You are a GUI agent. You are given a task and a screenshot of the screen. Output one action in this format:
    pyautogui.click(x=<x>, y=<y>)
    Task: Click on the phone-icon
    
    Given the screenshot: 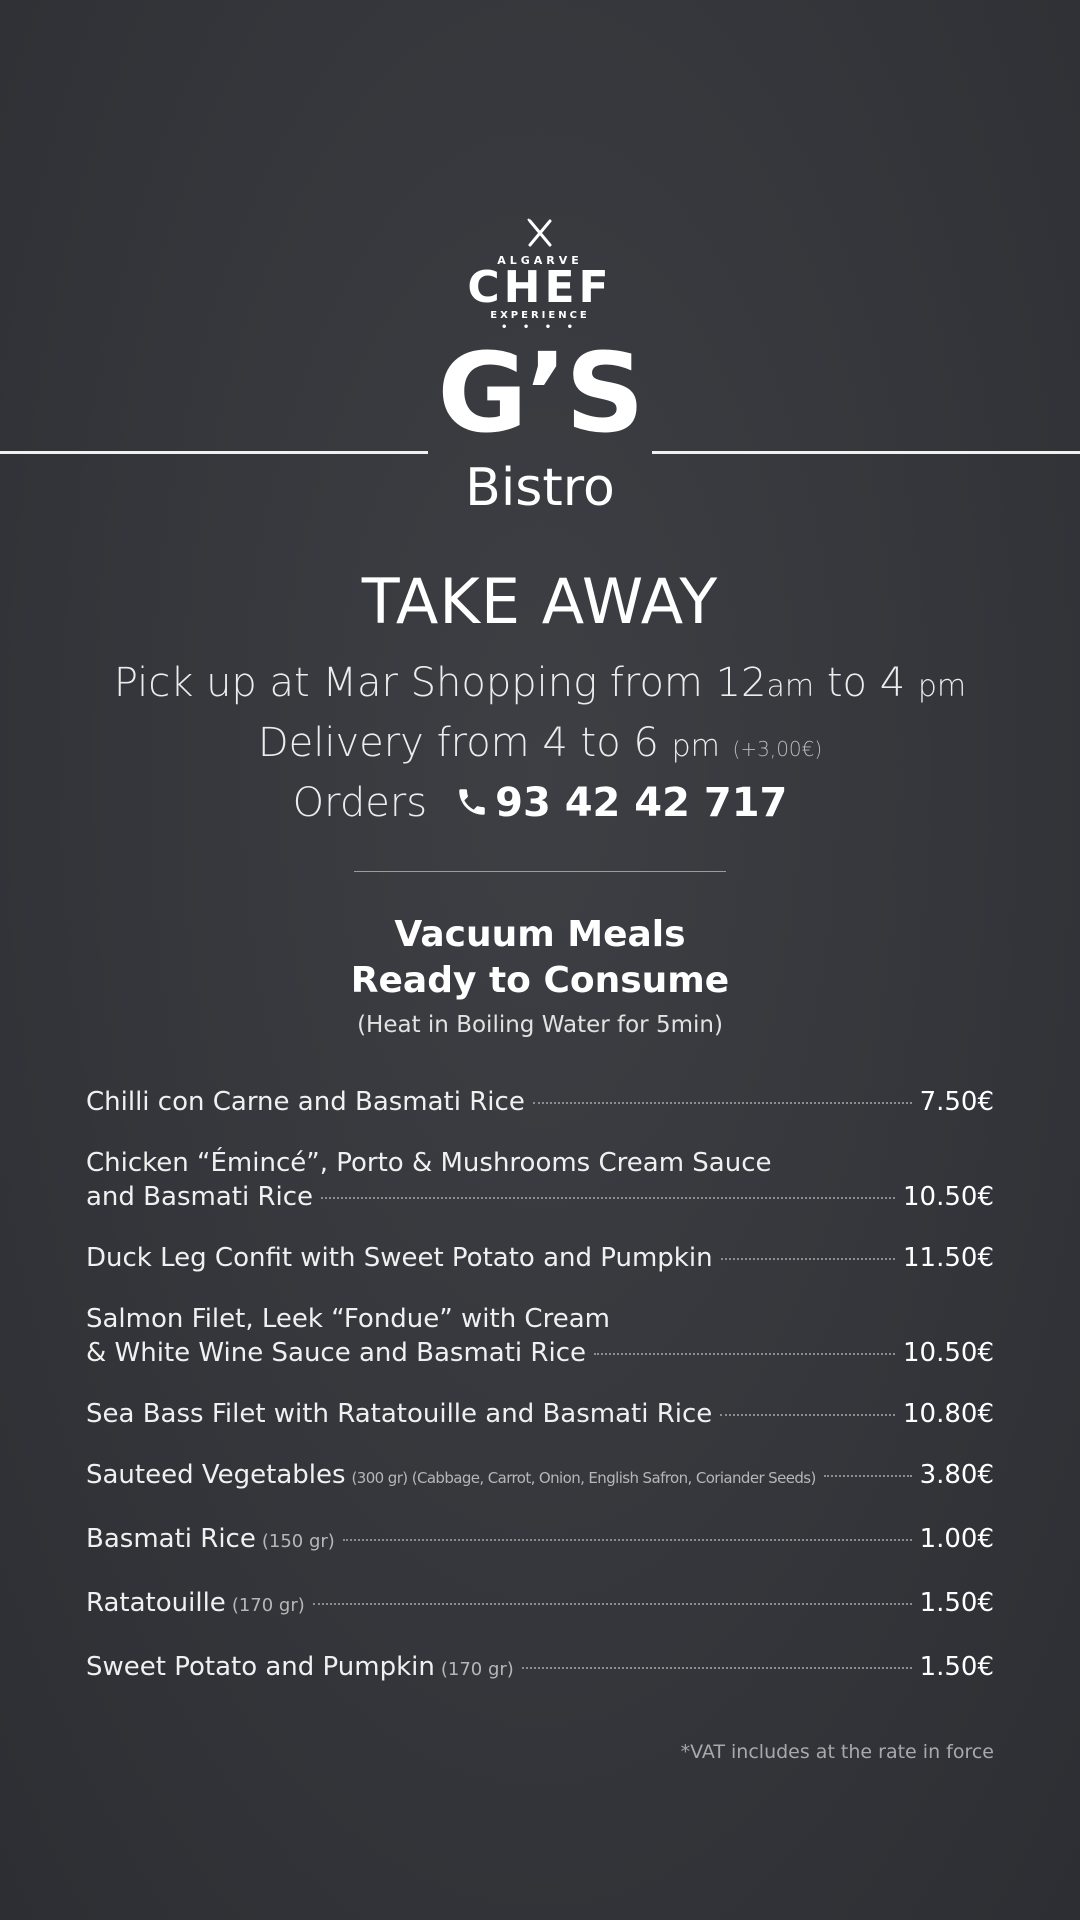 What is the action you would take?
    pyautogui.click(x=472, y=802)
    